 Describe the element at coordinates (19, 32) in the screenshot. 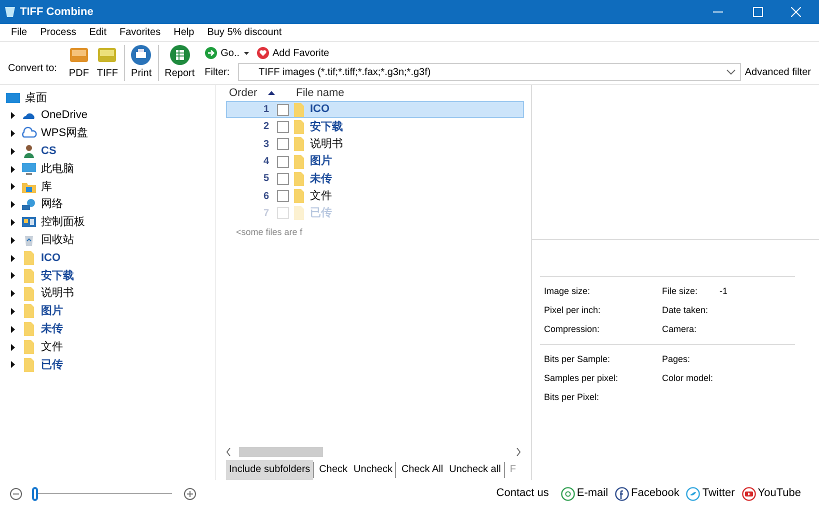

I see `menu-item: File` at that location.